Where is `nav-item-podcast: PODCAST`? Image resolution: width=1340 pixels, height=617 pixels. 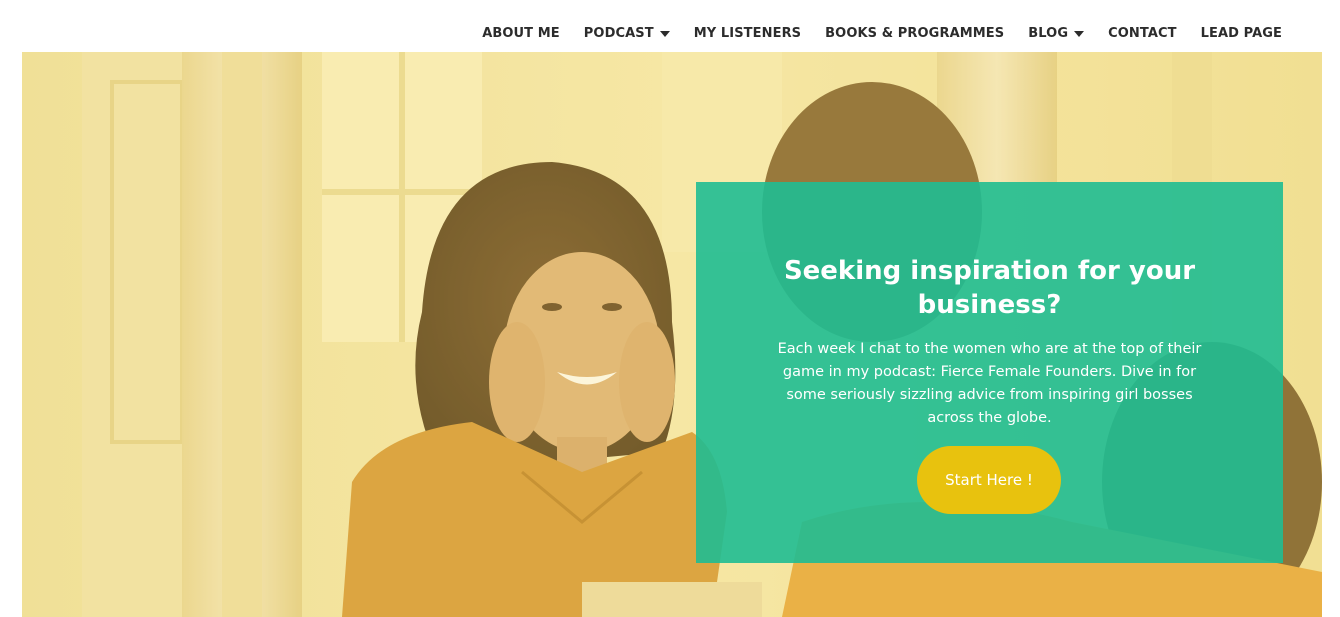 nav-item-podcast: PODCAST is located at coordinates (627, 34).